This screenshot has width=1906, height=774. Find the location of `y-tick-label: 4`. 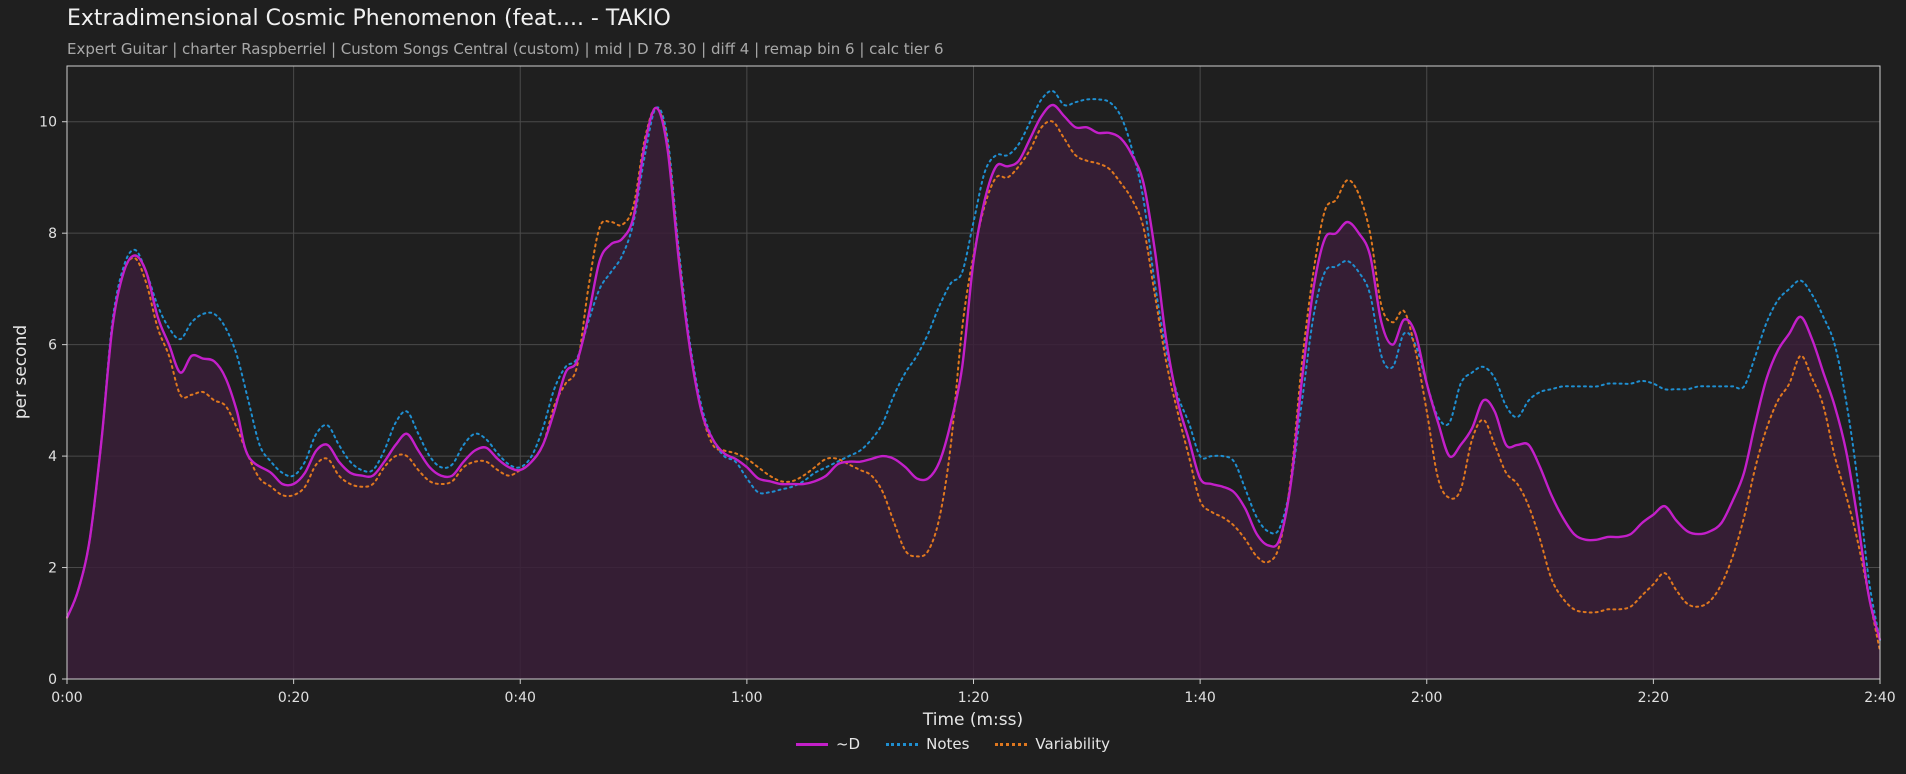

y-tick-label: 4 is located at coordinates (52, 457).